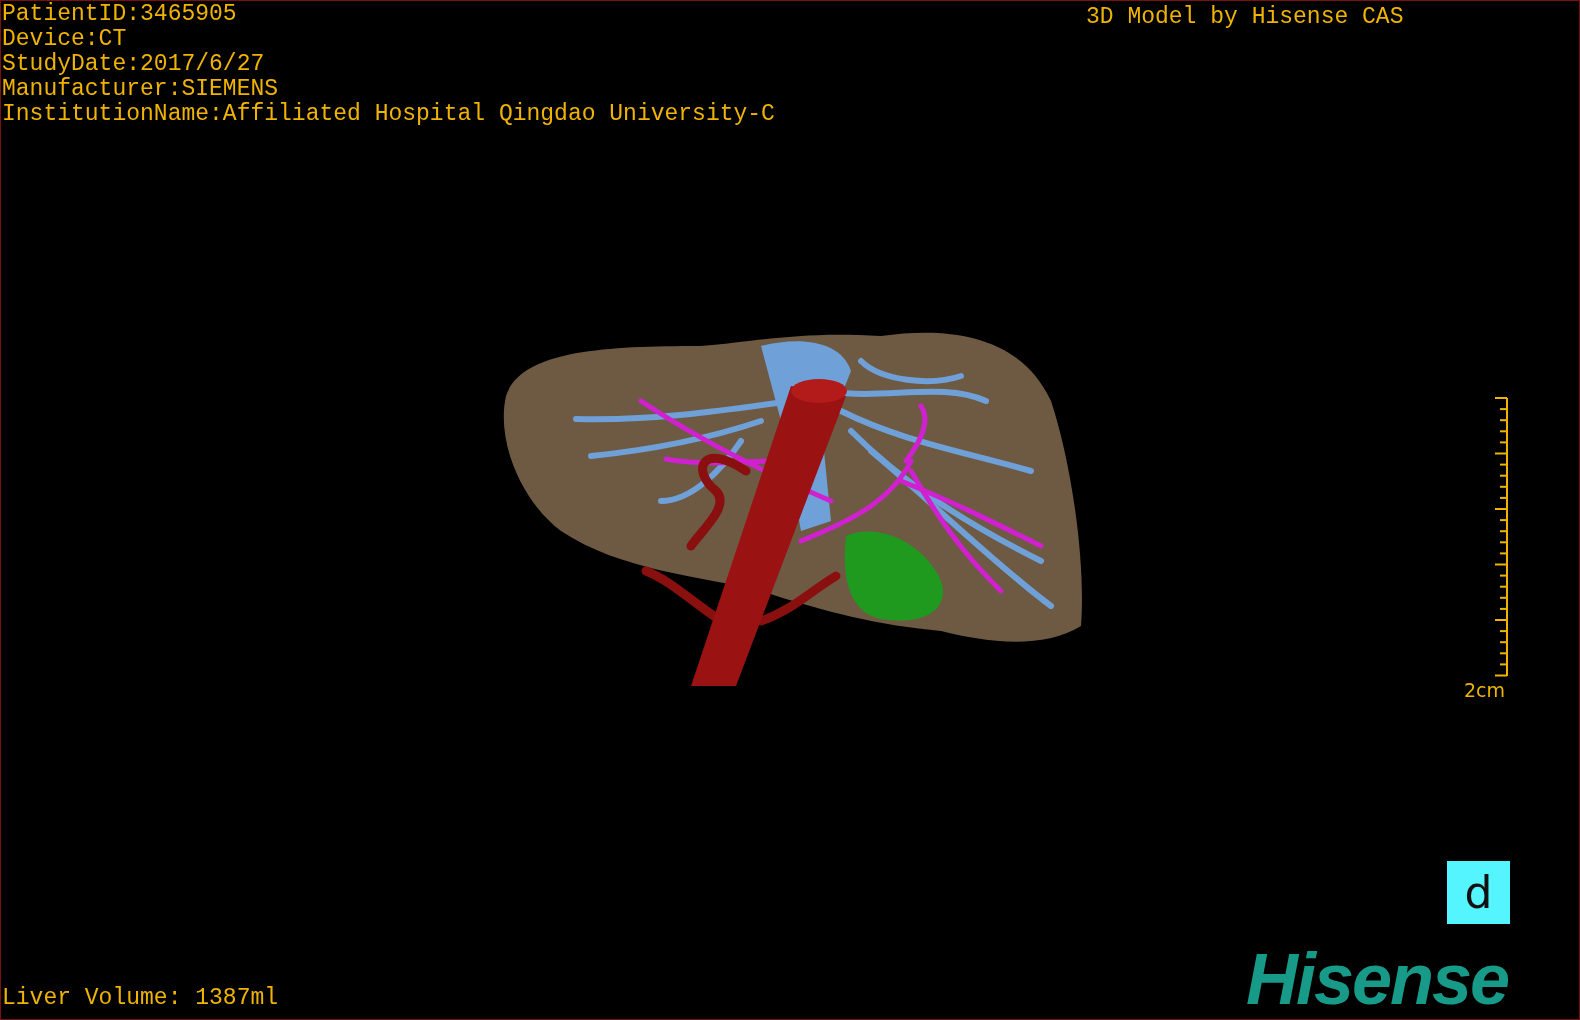 The height and width of the screenshot is (1020, 1580). Describe the element at coordinates (140, 998) in the screenshot. I see `liver-volume-text: Liver Volume: 1387ml` at that location.